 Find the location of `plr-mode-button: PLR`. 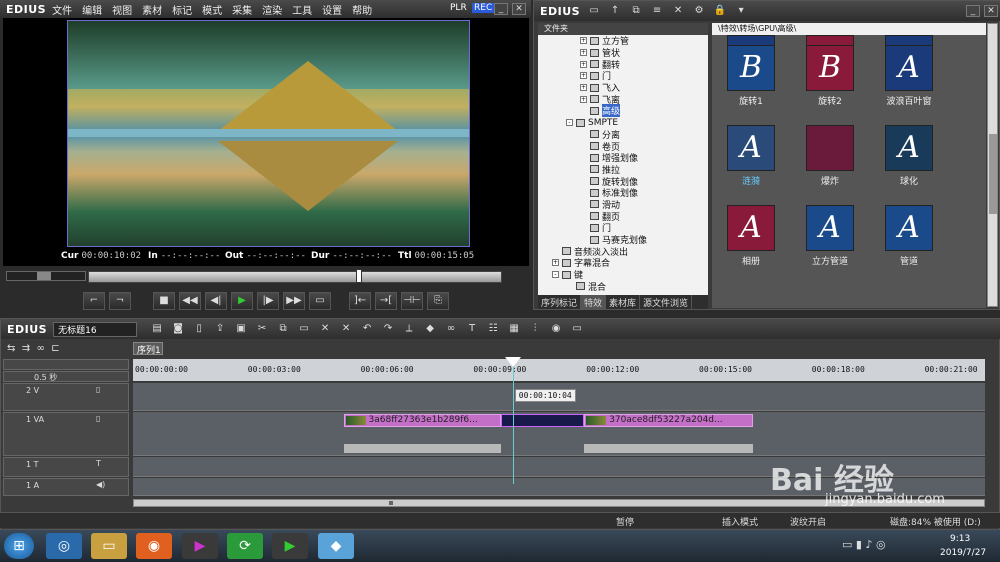

plr-mode-button: PLR is located at coordinates (458, 8).